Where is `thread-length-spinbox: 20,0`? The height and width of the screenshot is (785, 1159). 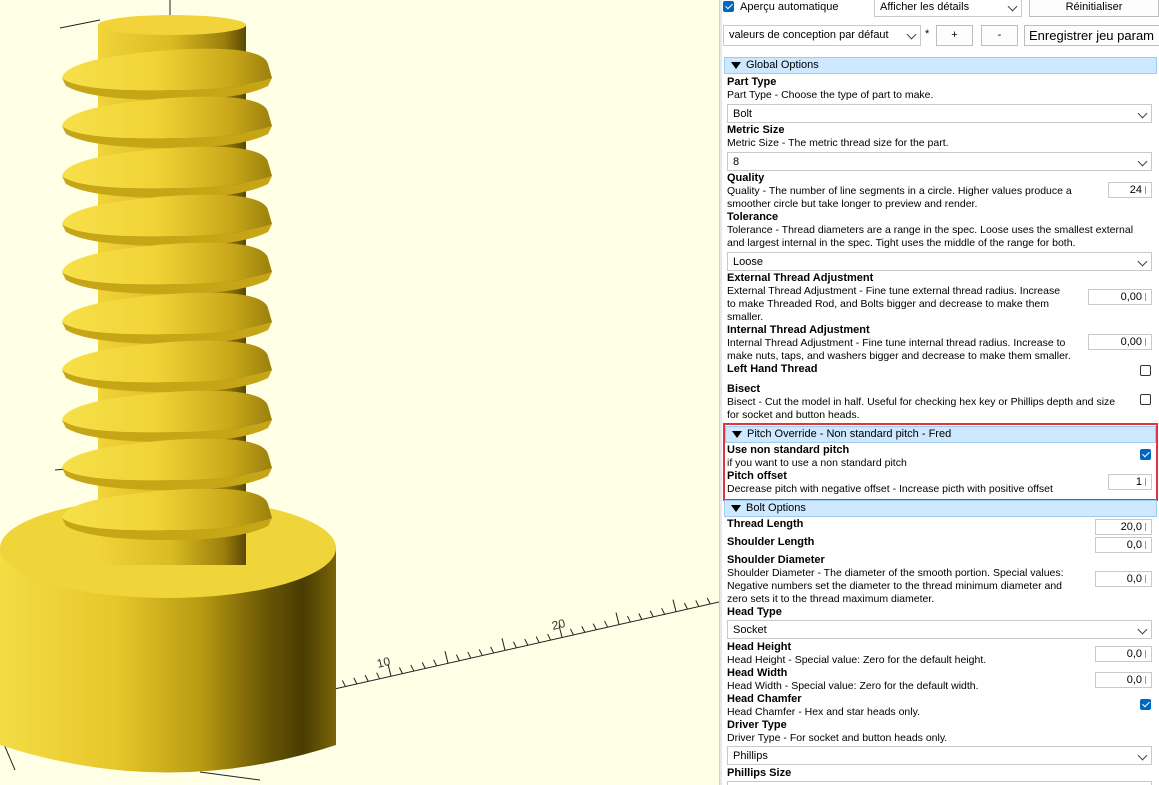
thread-length-spinbox: 20,0 is located at coordinates (1123, 527).